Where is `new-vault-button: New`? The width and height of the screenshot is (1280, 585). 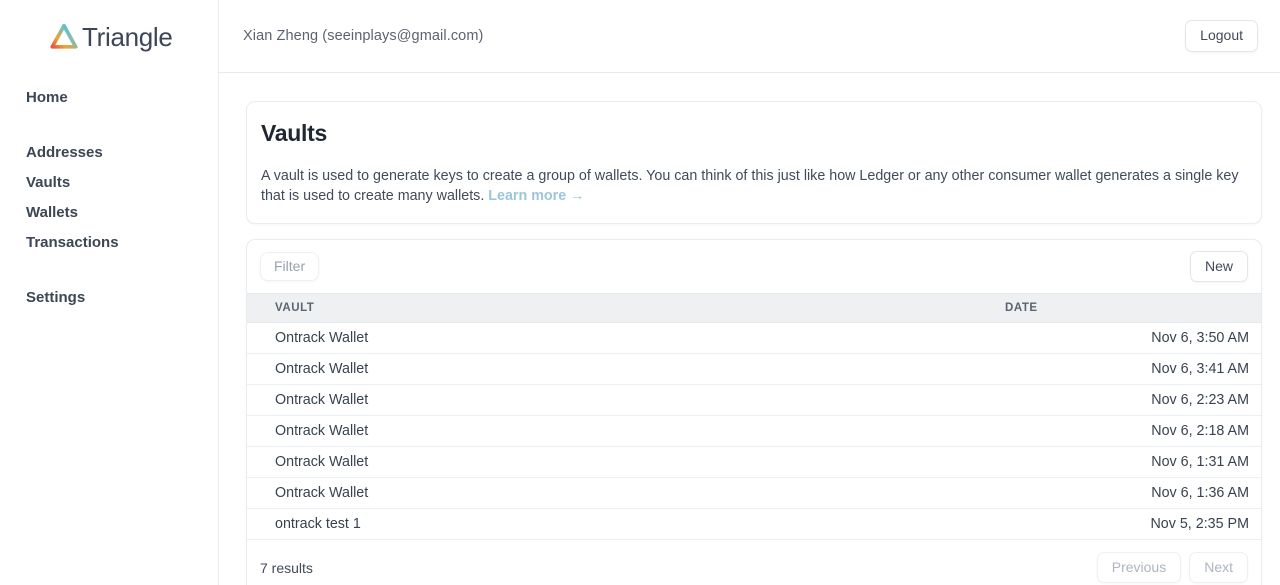 new-vault-button: New is located at coordinates (1218, 266).